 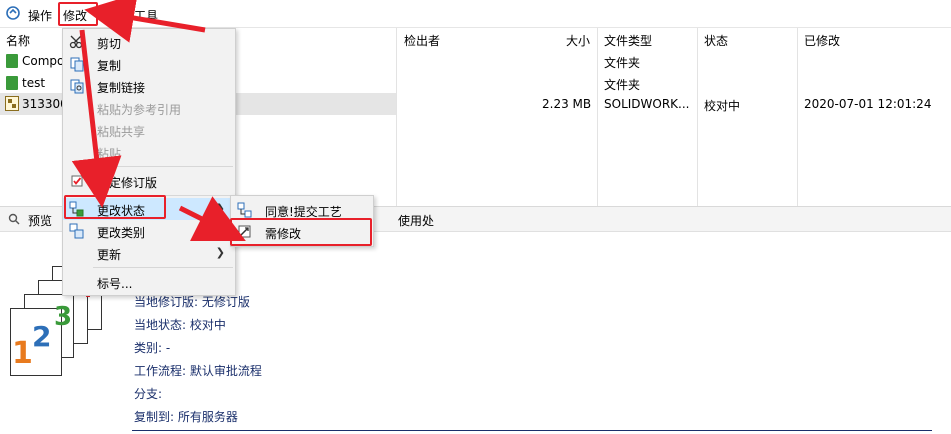 What do you see at coordinates (96, 118) in the screenshot?
I see `arrow-to-change-state` at bounding box center [96, 118].